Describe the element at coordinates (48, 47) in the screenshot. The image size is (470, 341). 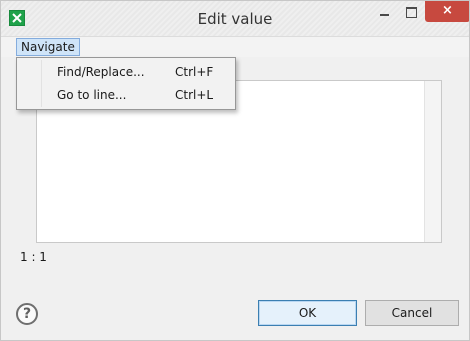
I see `menu-navigate: Navigate` at that location.